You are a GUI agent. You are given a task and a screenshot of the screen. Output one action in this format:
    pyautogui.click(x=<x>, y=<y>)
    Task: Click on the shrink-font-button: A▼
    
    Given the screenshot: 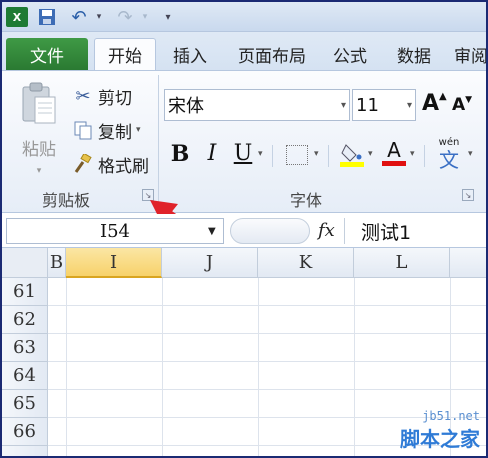 What is the action you would take?
    pyautogui.click(x=462, y=105)
    